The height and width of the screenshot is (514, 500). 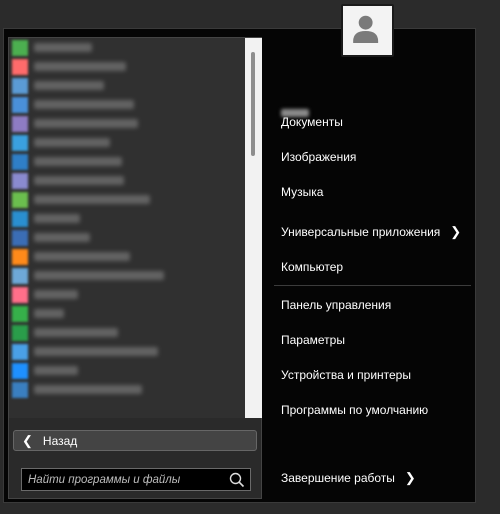 I want to click on right-item-pictures: Изображения, so click(x=318, y=157).